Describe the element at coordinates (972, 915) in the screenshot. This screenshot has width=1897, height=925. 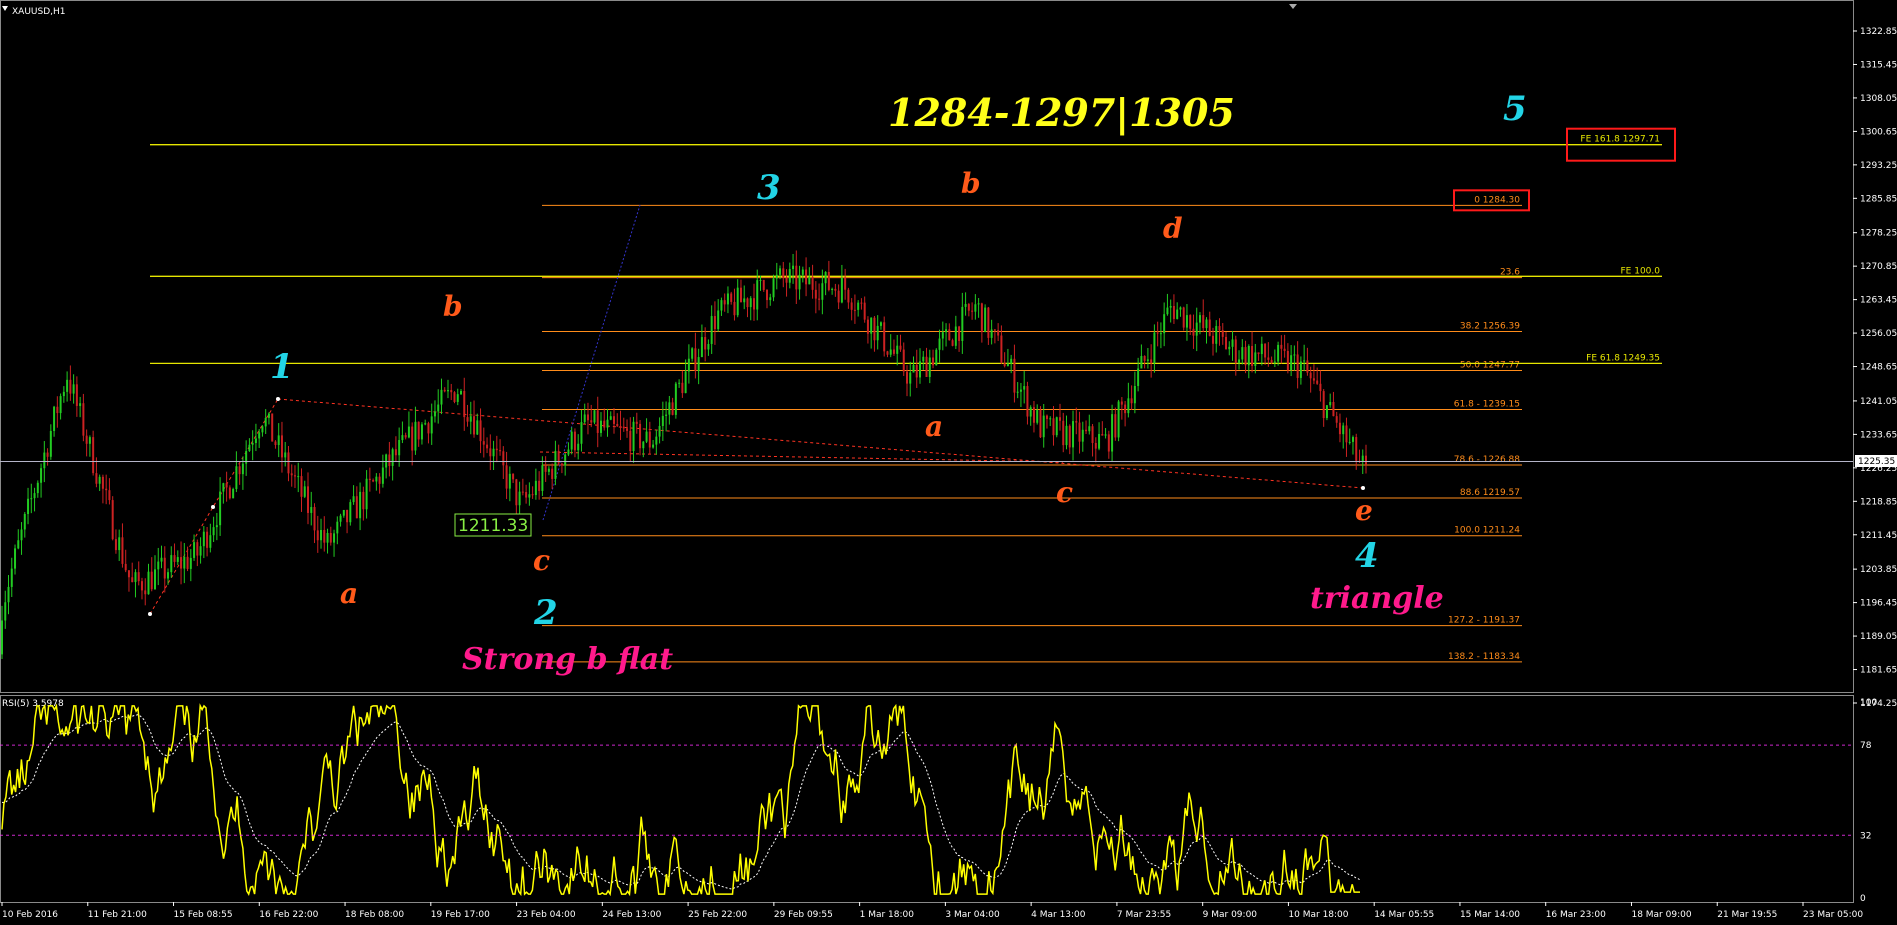
I see `time-axis-label: 3 Mar 04:00` at that location.